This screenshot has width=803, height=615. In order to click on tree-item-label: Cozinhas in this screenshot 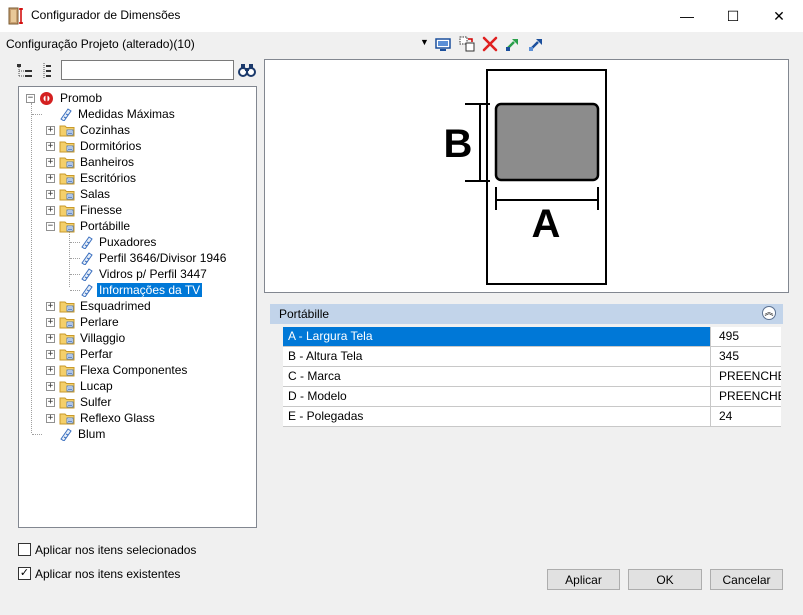, I will do `click(105, 130)`.